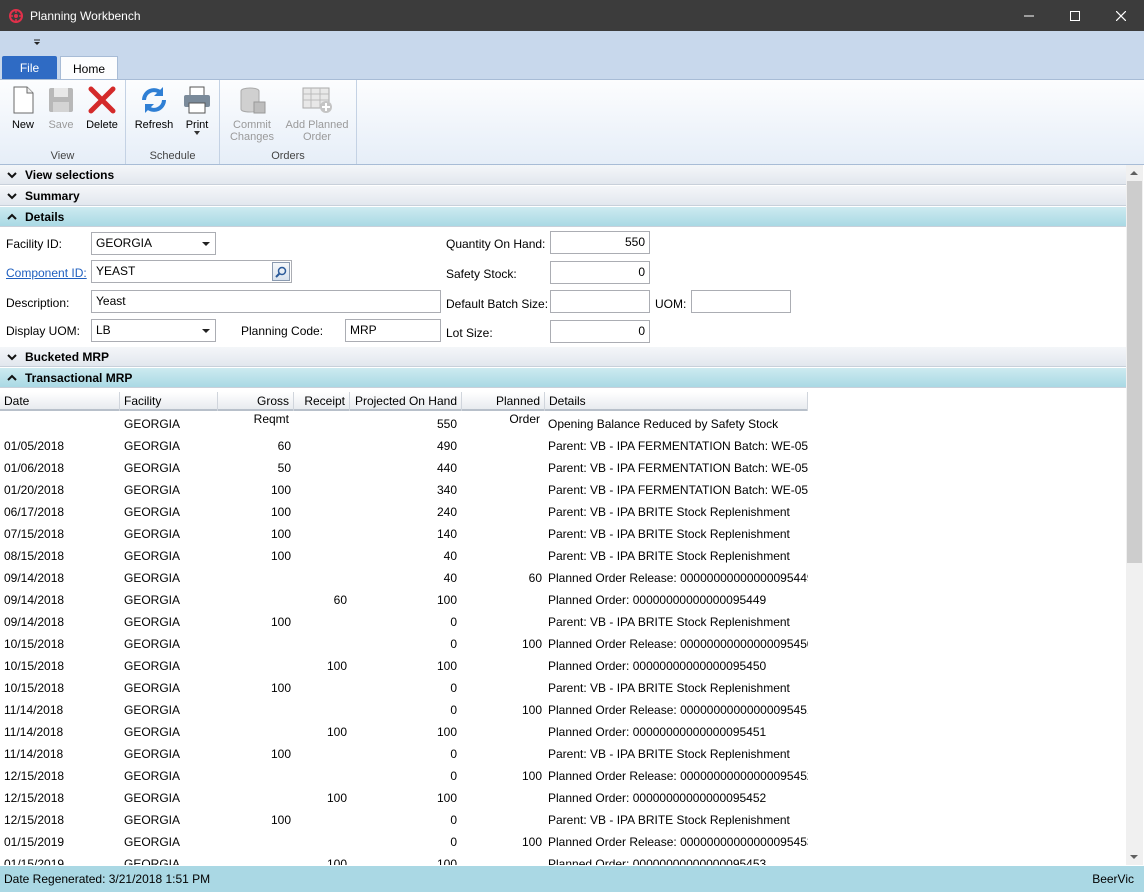  I want to click on ribbon-group-orders: Commit Changes Add Planned Order Orders, so click(288, 122).